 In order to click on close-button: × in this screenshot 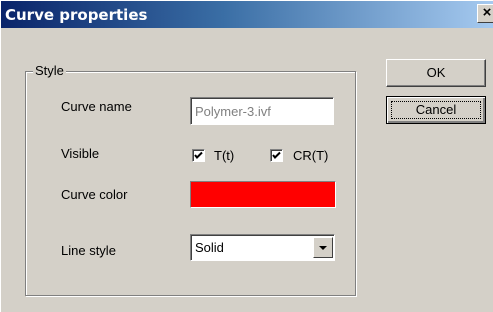, I will do `click(485, 13)`.